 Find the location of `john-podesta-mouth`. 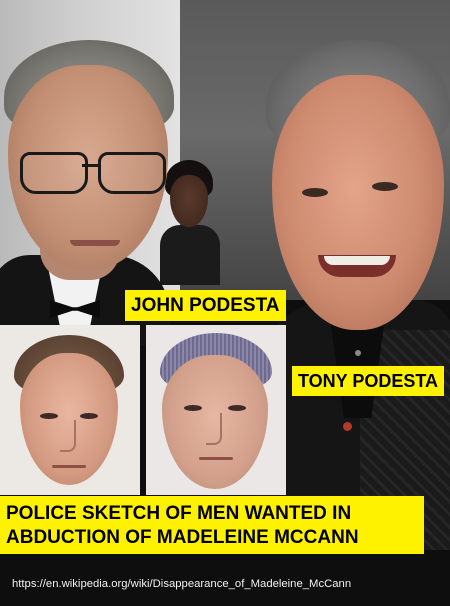

john-podesta-mouth is located at coordinates (95, 243).